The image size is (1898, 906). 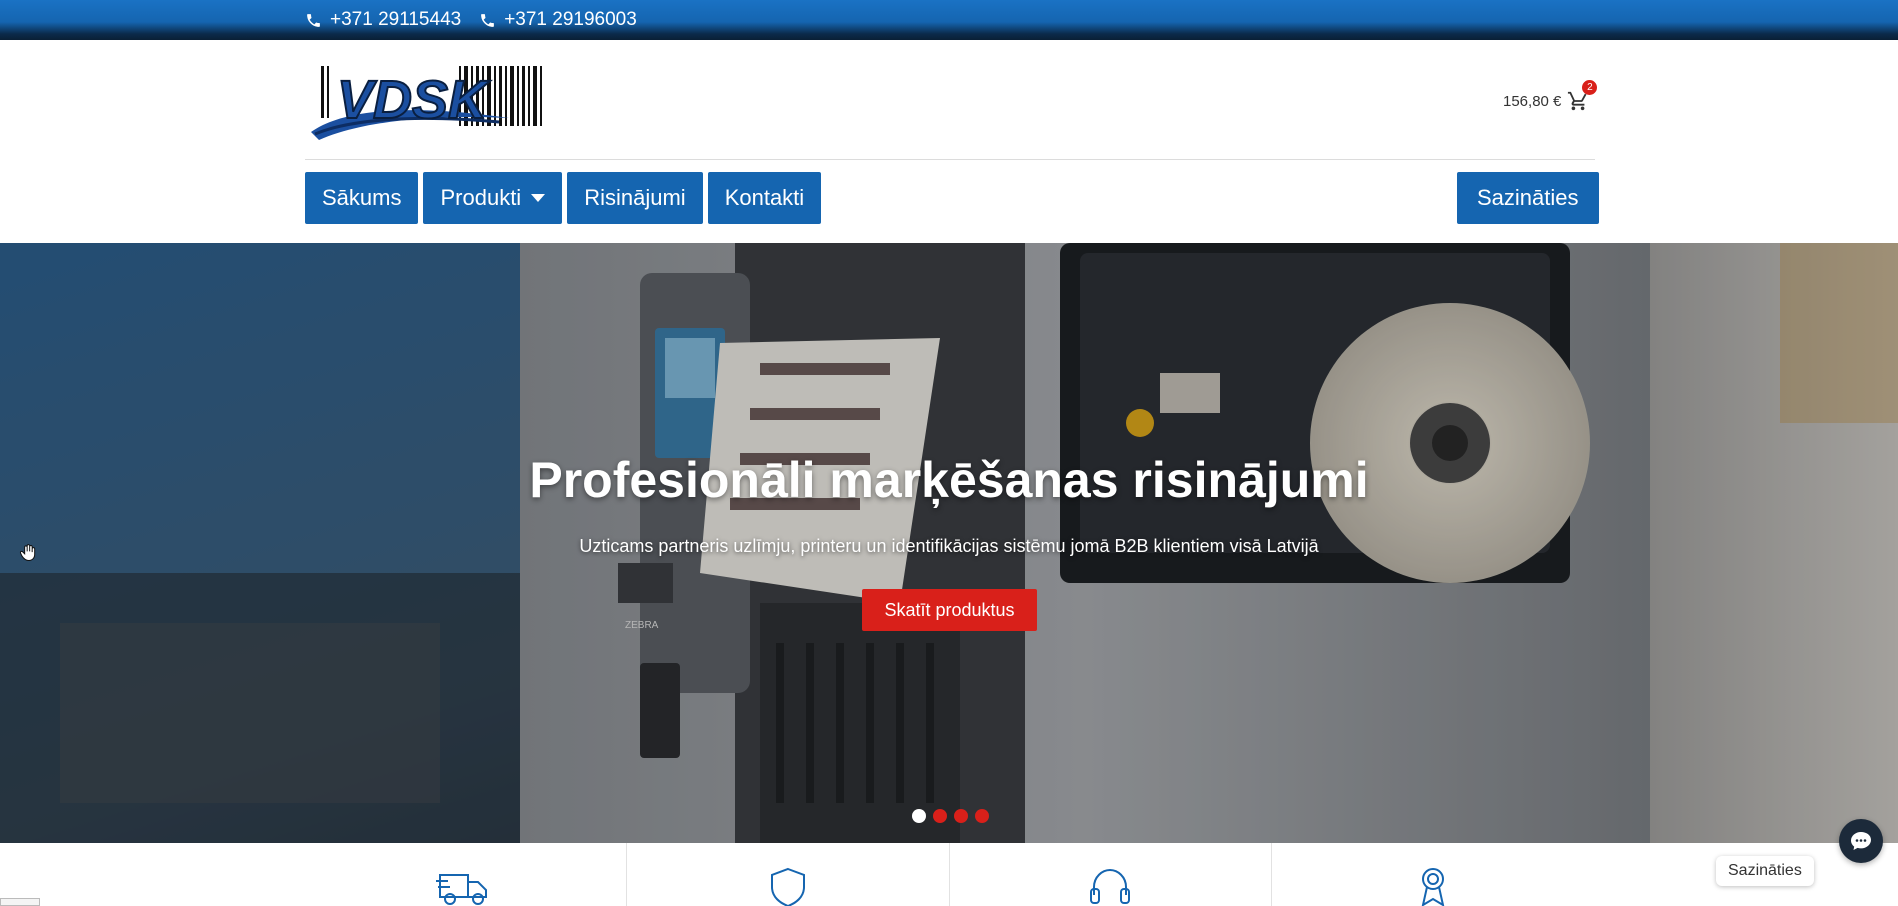 I want to click on cart-count-badge: 2, so click(x=1590, y=87).